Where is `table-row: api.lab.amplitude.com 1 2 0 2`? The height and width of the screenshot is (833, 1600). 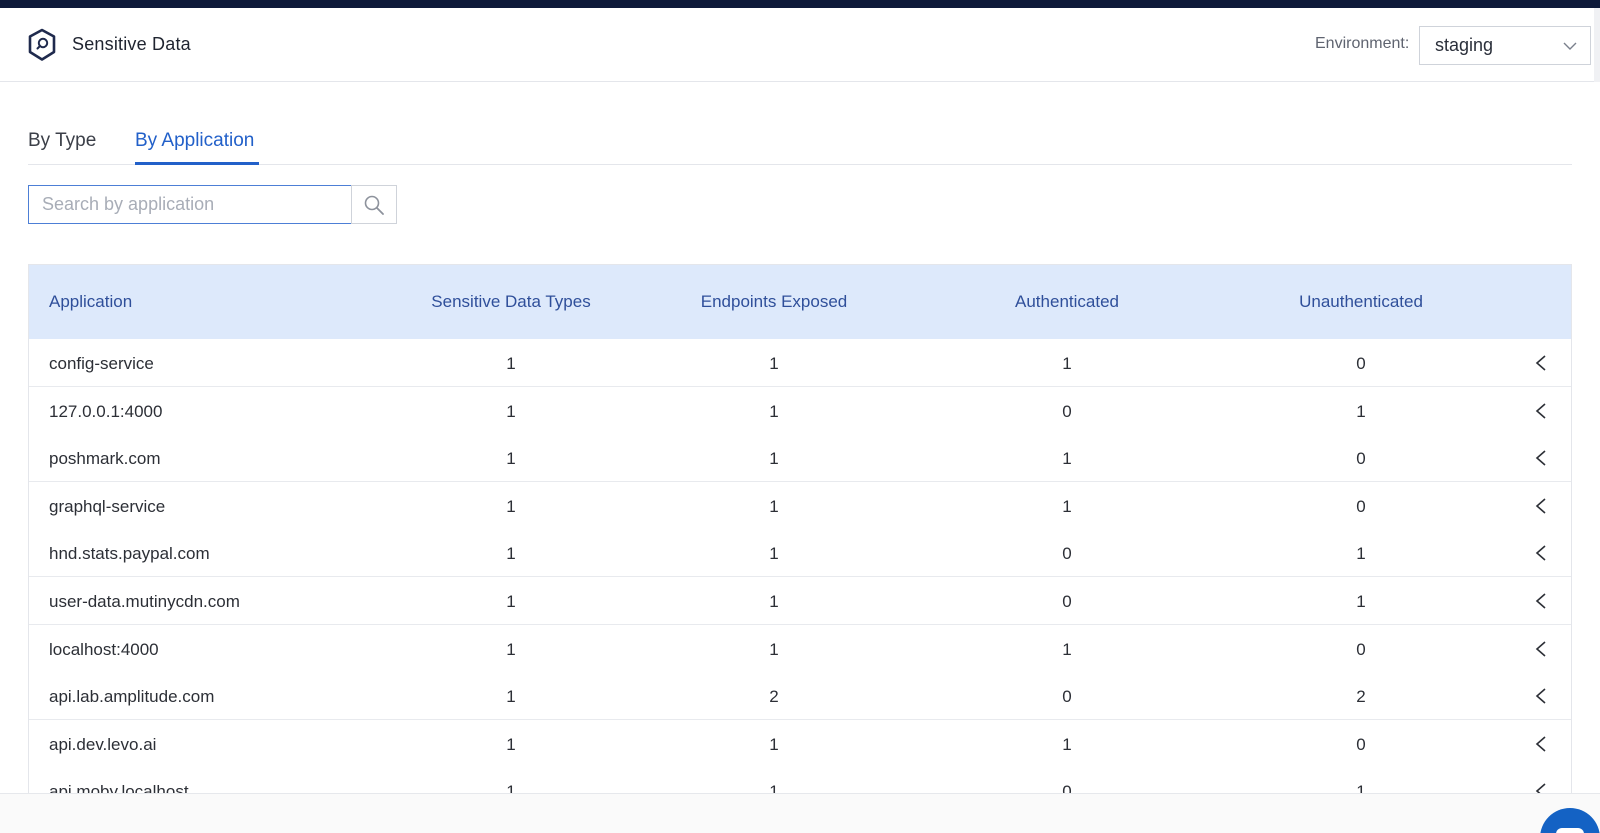 table-row: api.lab.amplitude.com 1 2 0 2 is located at coordinates (800, 696).